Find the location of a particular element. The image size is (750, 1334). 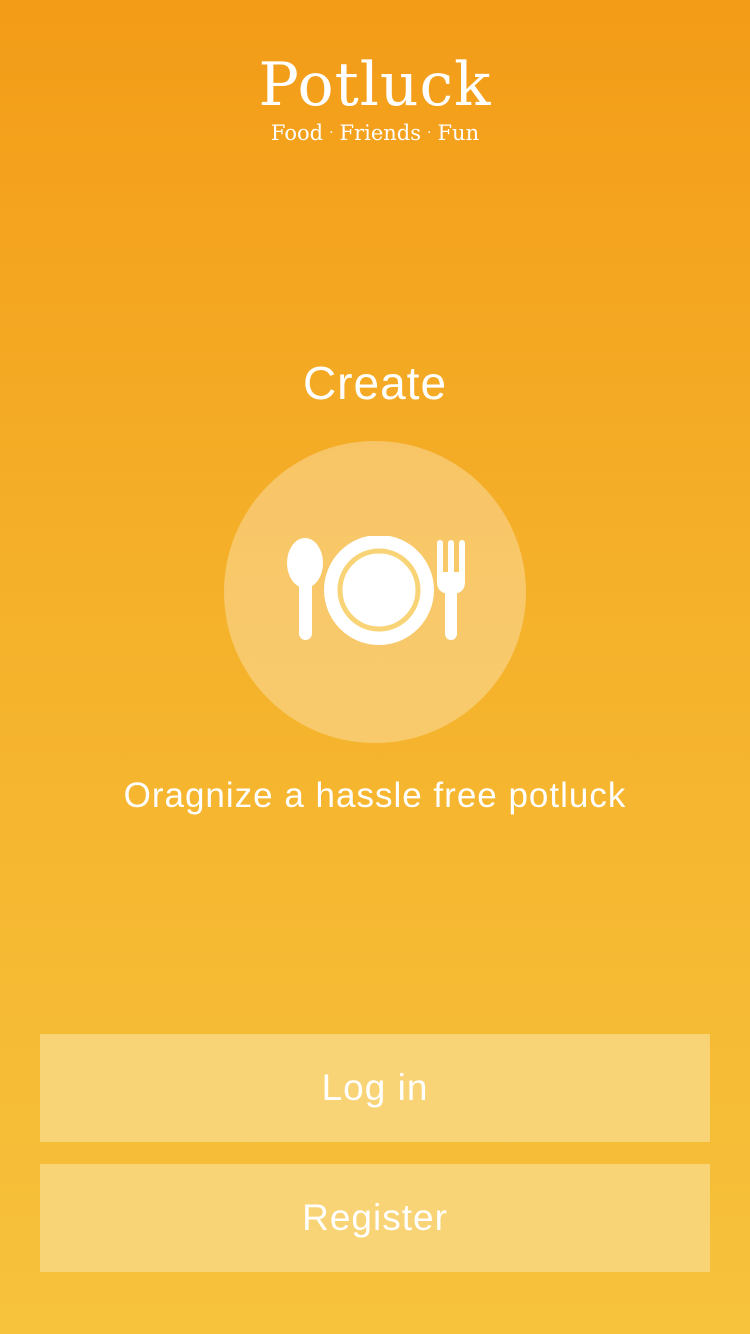

tagline-word-friends: Friends is located at coordinates (380, 133).